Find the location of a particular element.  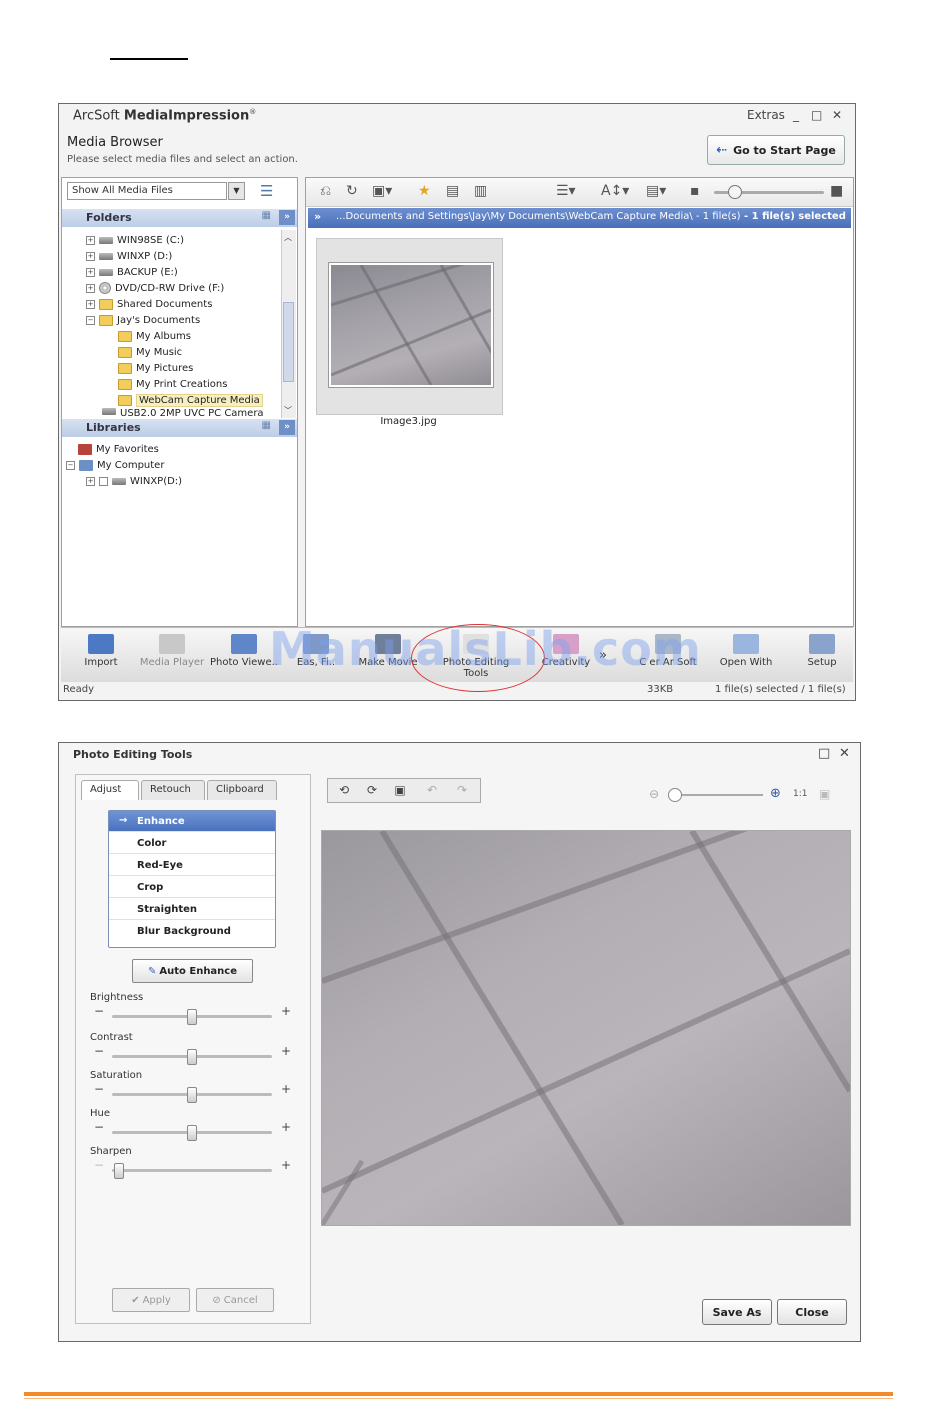

star-icon: ★ is located at coordinates (424, 191).